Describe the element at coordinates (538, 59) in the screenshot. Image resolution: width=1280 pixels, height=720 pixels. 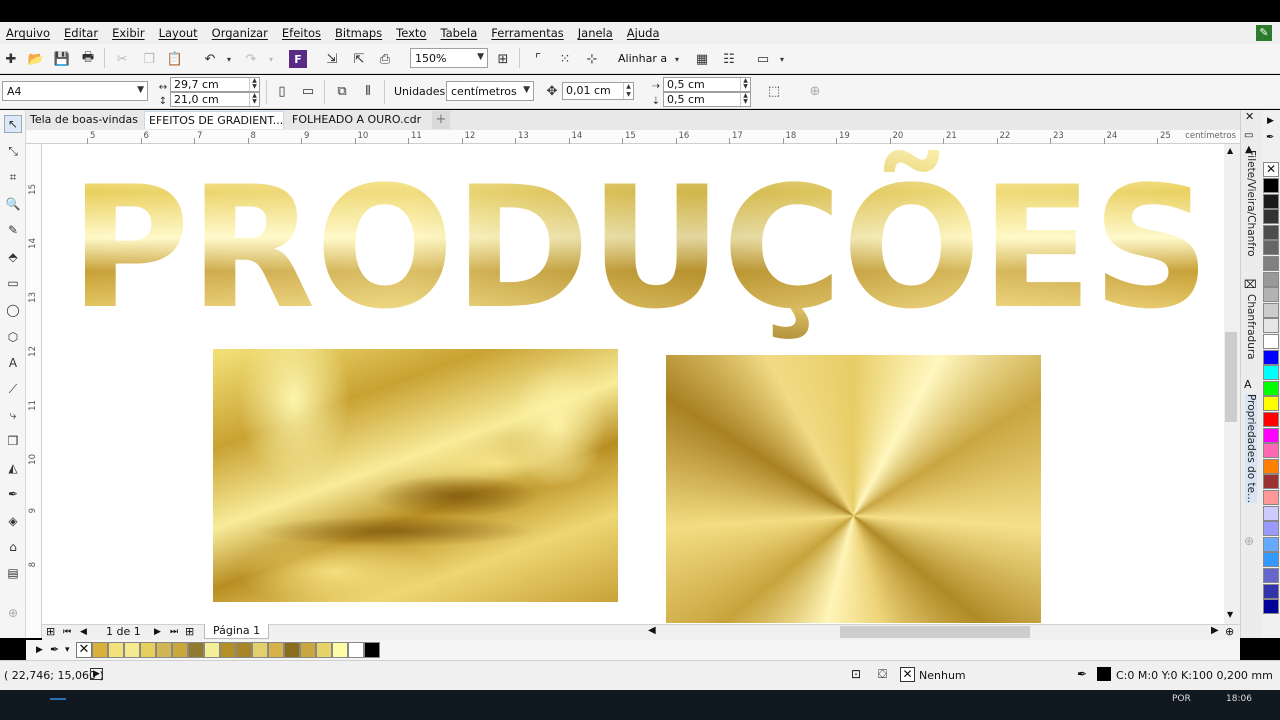
I see `rulers-toggle-icon: ⌜` at that location.